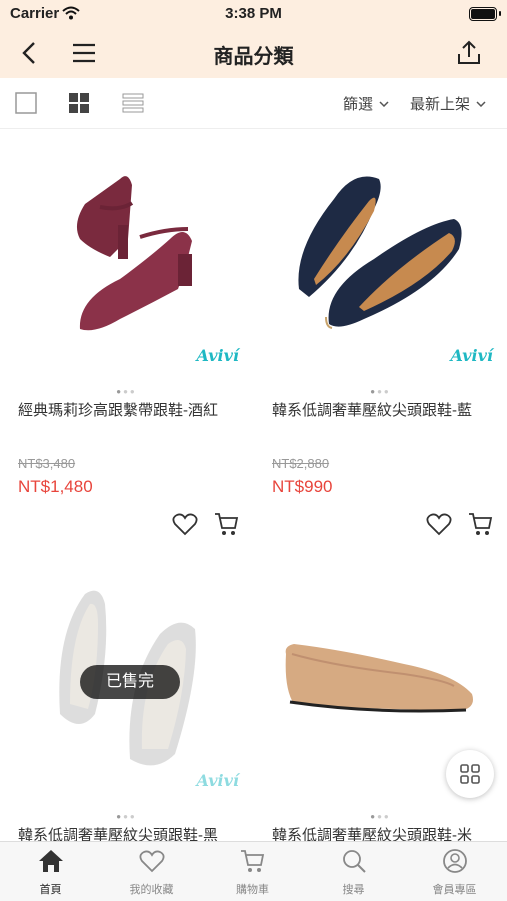 Image resolution: width=507 pixels, height=901 pixels. What do you see at coordinates (47, 463) in the screenshot?
I see `original-price: NT$3,480` at bounding box center [47, 463].